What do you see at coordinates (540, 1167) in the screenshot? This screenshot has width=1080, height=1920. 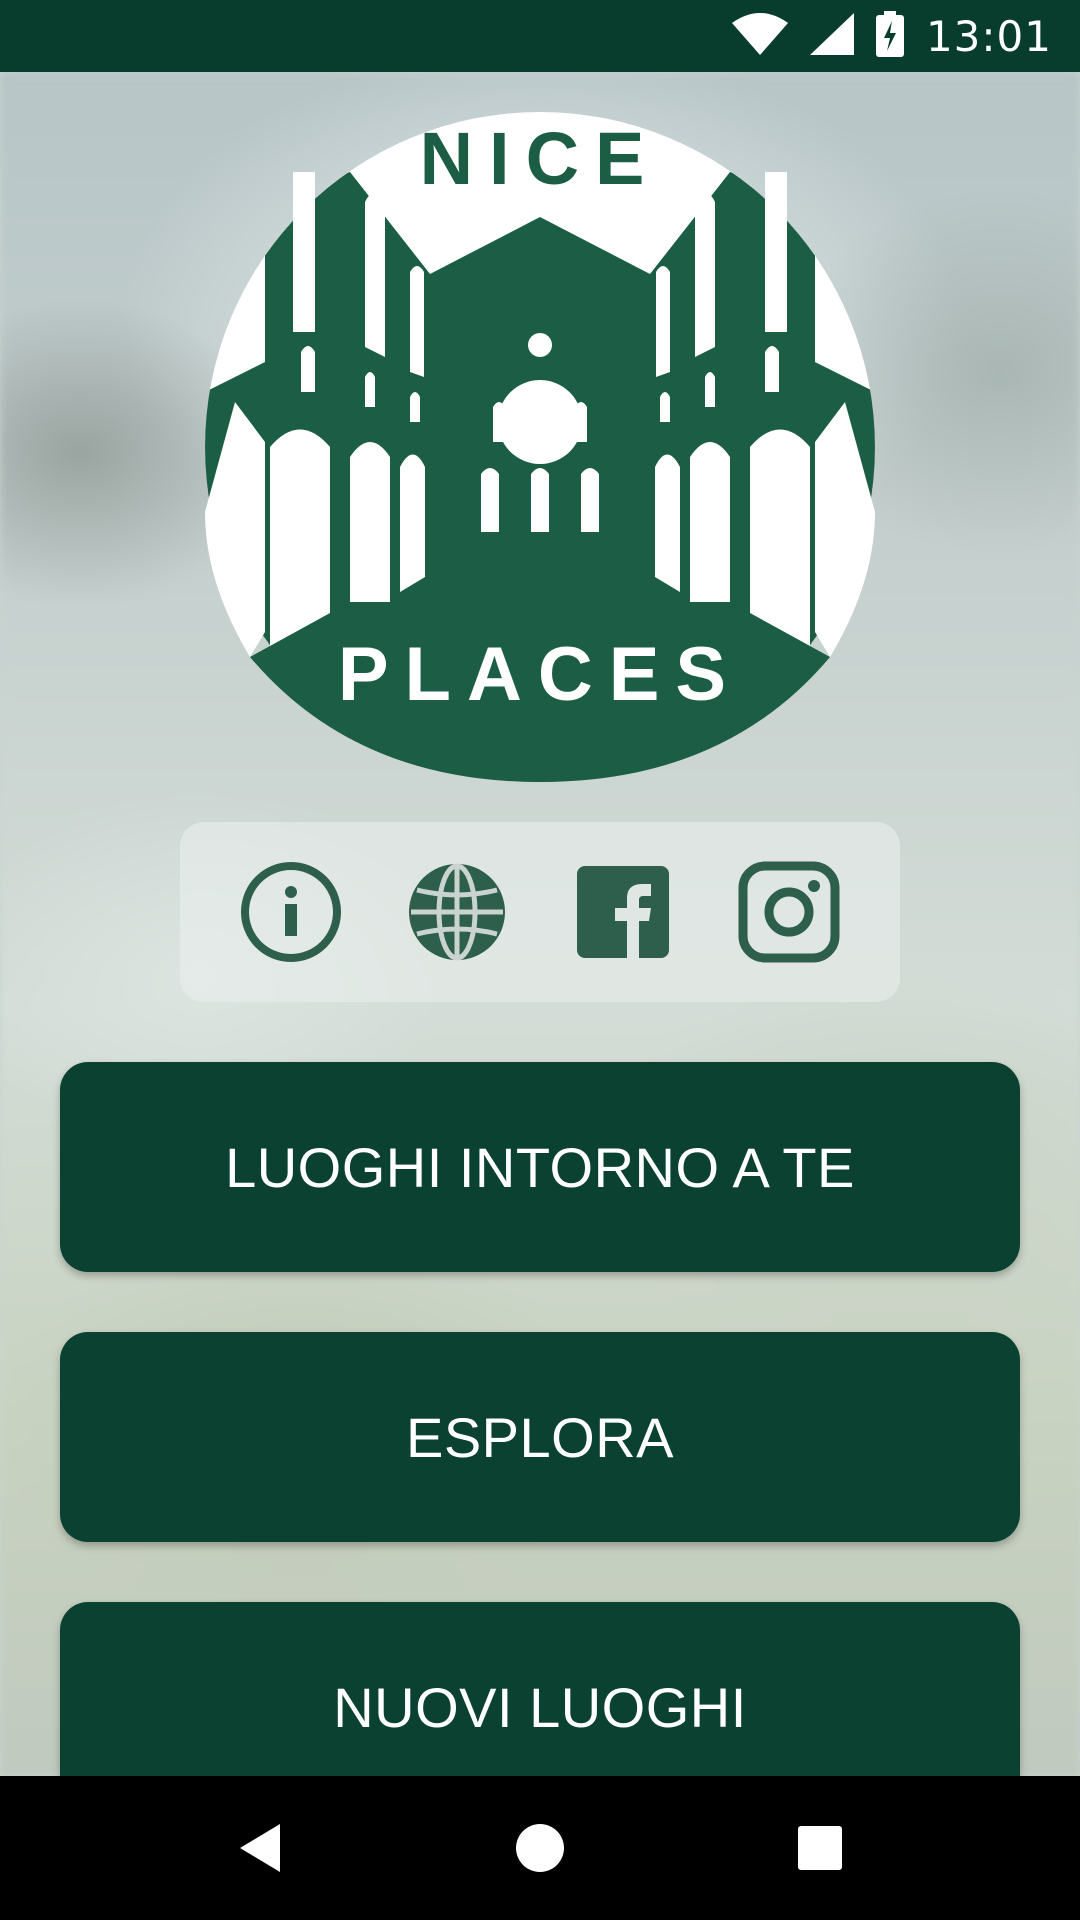 I see `nearby-places-button: LUOGHI INTORNO A TE` at bounding box center [540, 1167].